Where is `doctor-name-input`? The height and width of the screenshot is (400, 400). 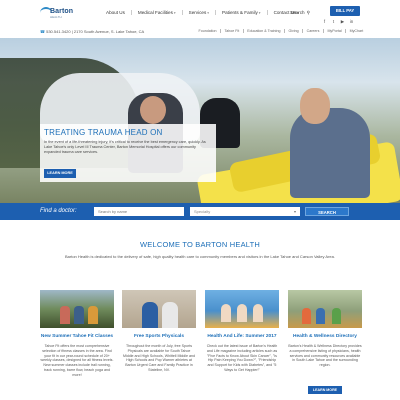
doctor-name-input is located at coordinates (139, 211).